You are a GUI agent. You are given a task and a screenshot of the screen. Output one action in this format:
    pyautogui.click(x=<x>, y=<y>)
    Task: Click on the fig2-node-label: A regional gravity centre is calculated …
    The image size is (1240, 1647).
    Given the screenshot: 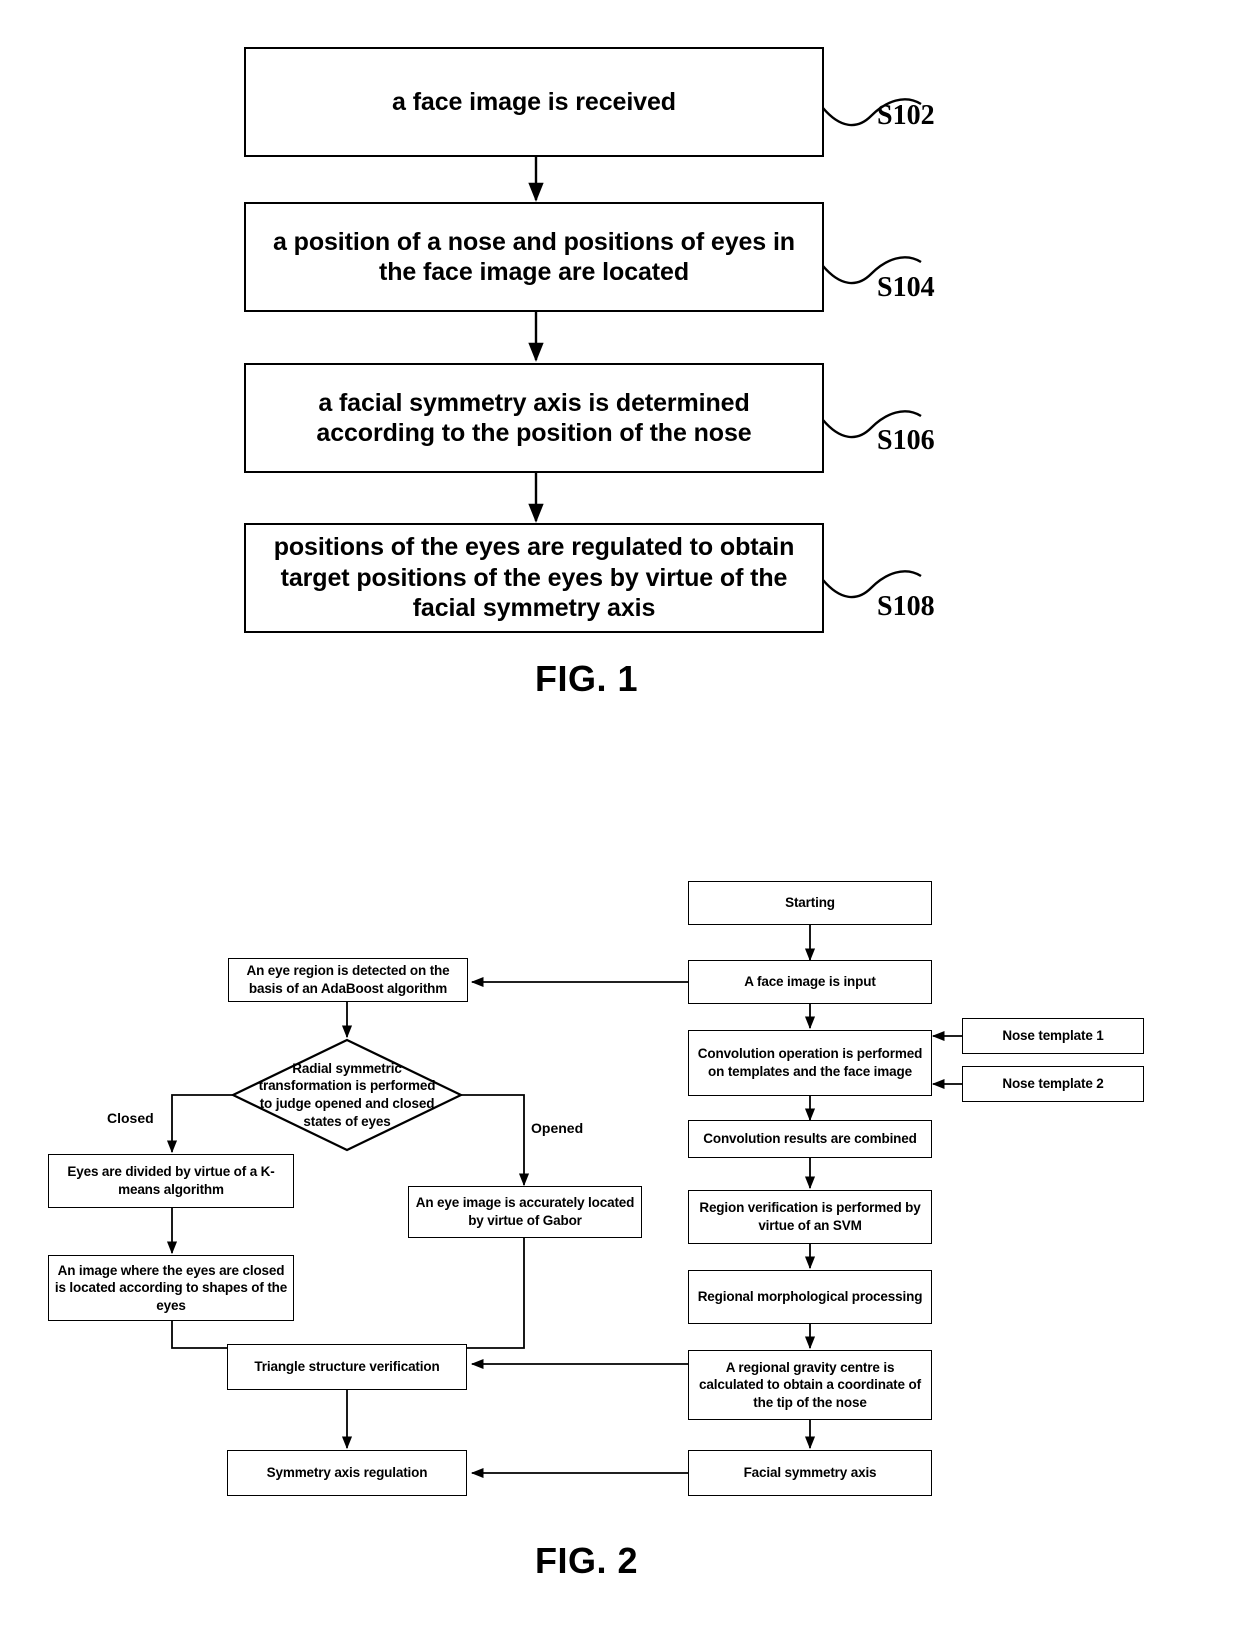 What is the action you would take?
    pyautogui.click(x=810, y=1384)
    